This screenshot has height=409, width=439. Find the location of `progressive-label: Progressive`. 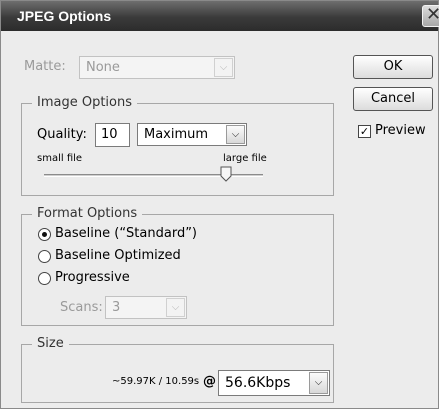

progressive-label: Progressive is located at coordinates (92, 277).